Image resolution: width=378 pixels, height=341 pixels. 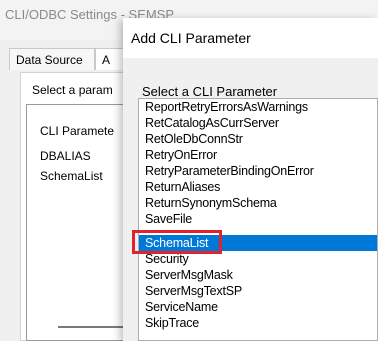 I want to click on param-item-servicename: ServiceName, so click(x=258, y=307).